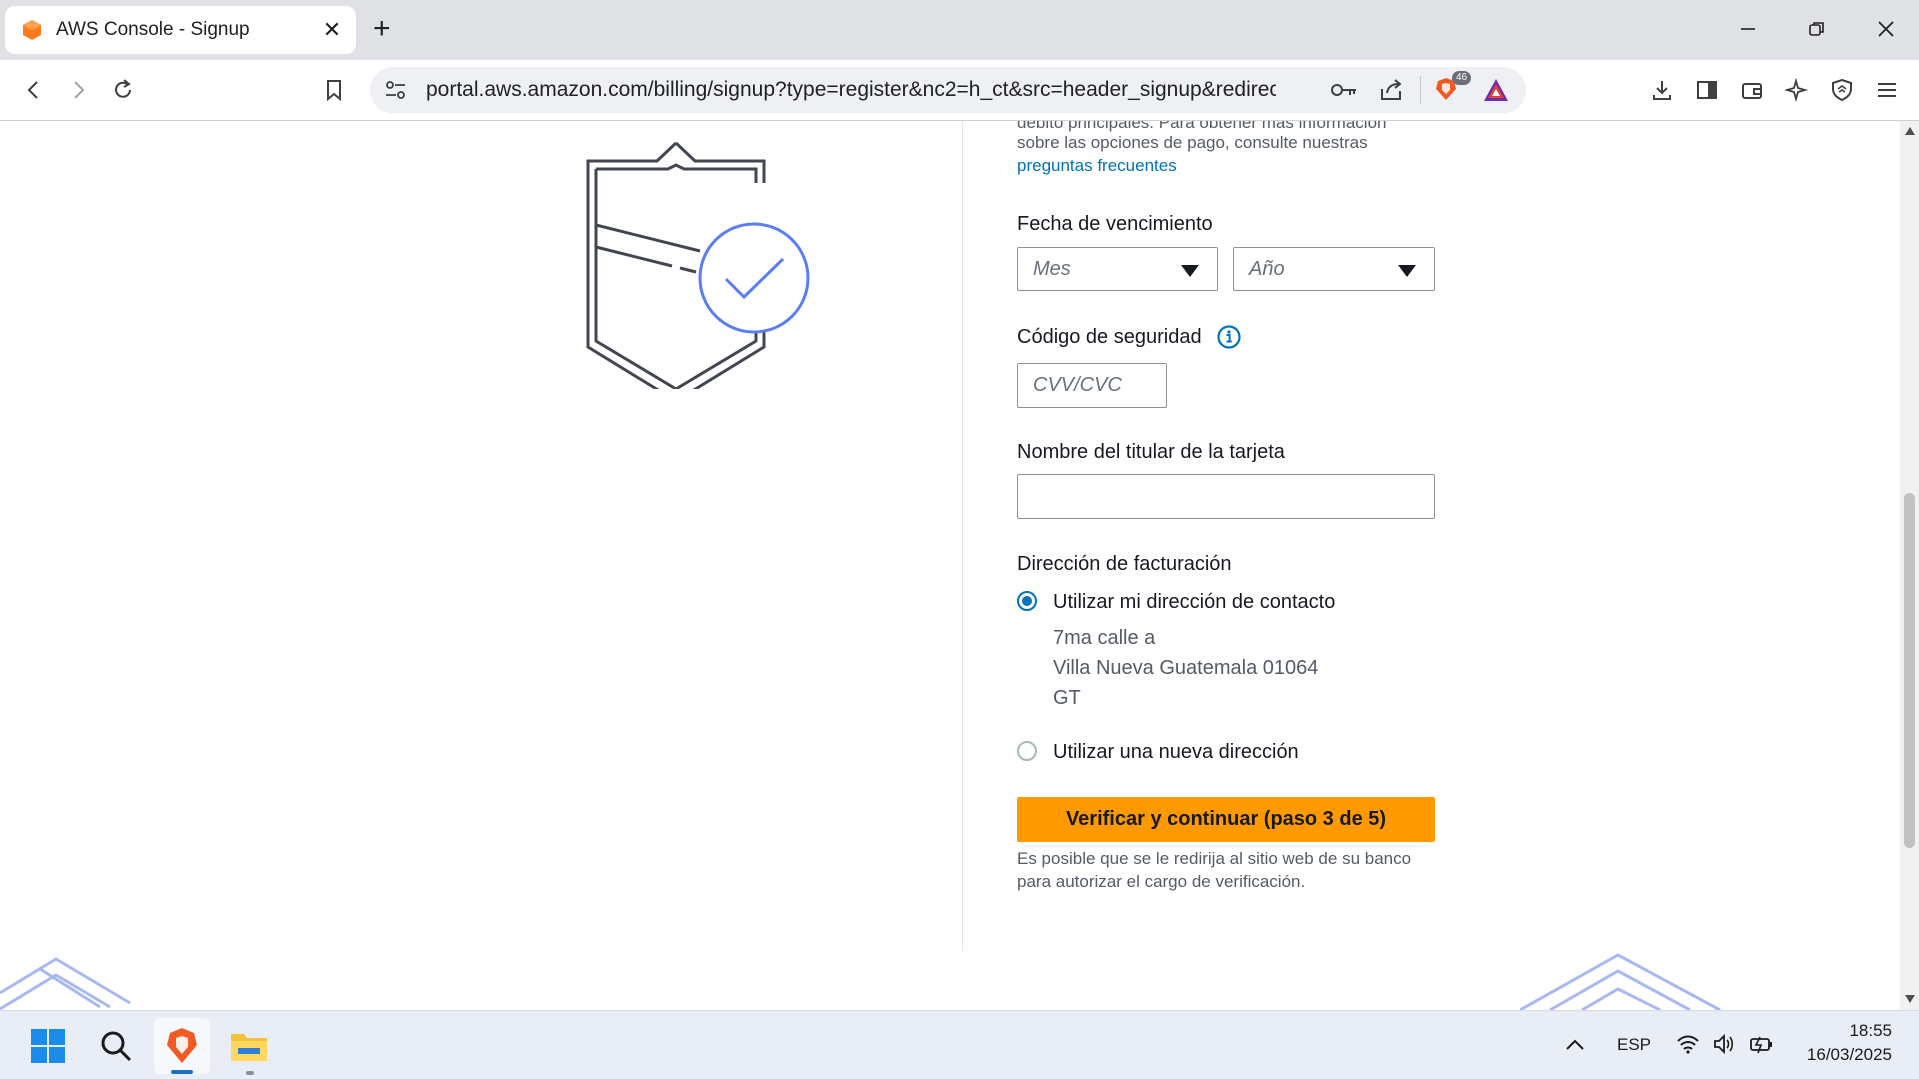 The height and width of the screenshot is (1079, 1919). What do you see at coordinates (332, 30) in the screenshot?
I see `tab-close-icon: ✕` at bounding box center [332, 30].